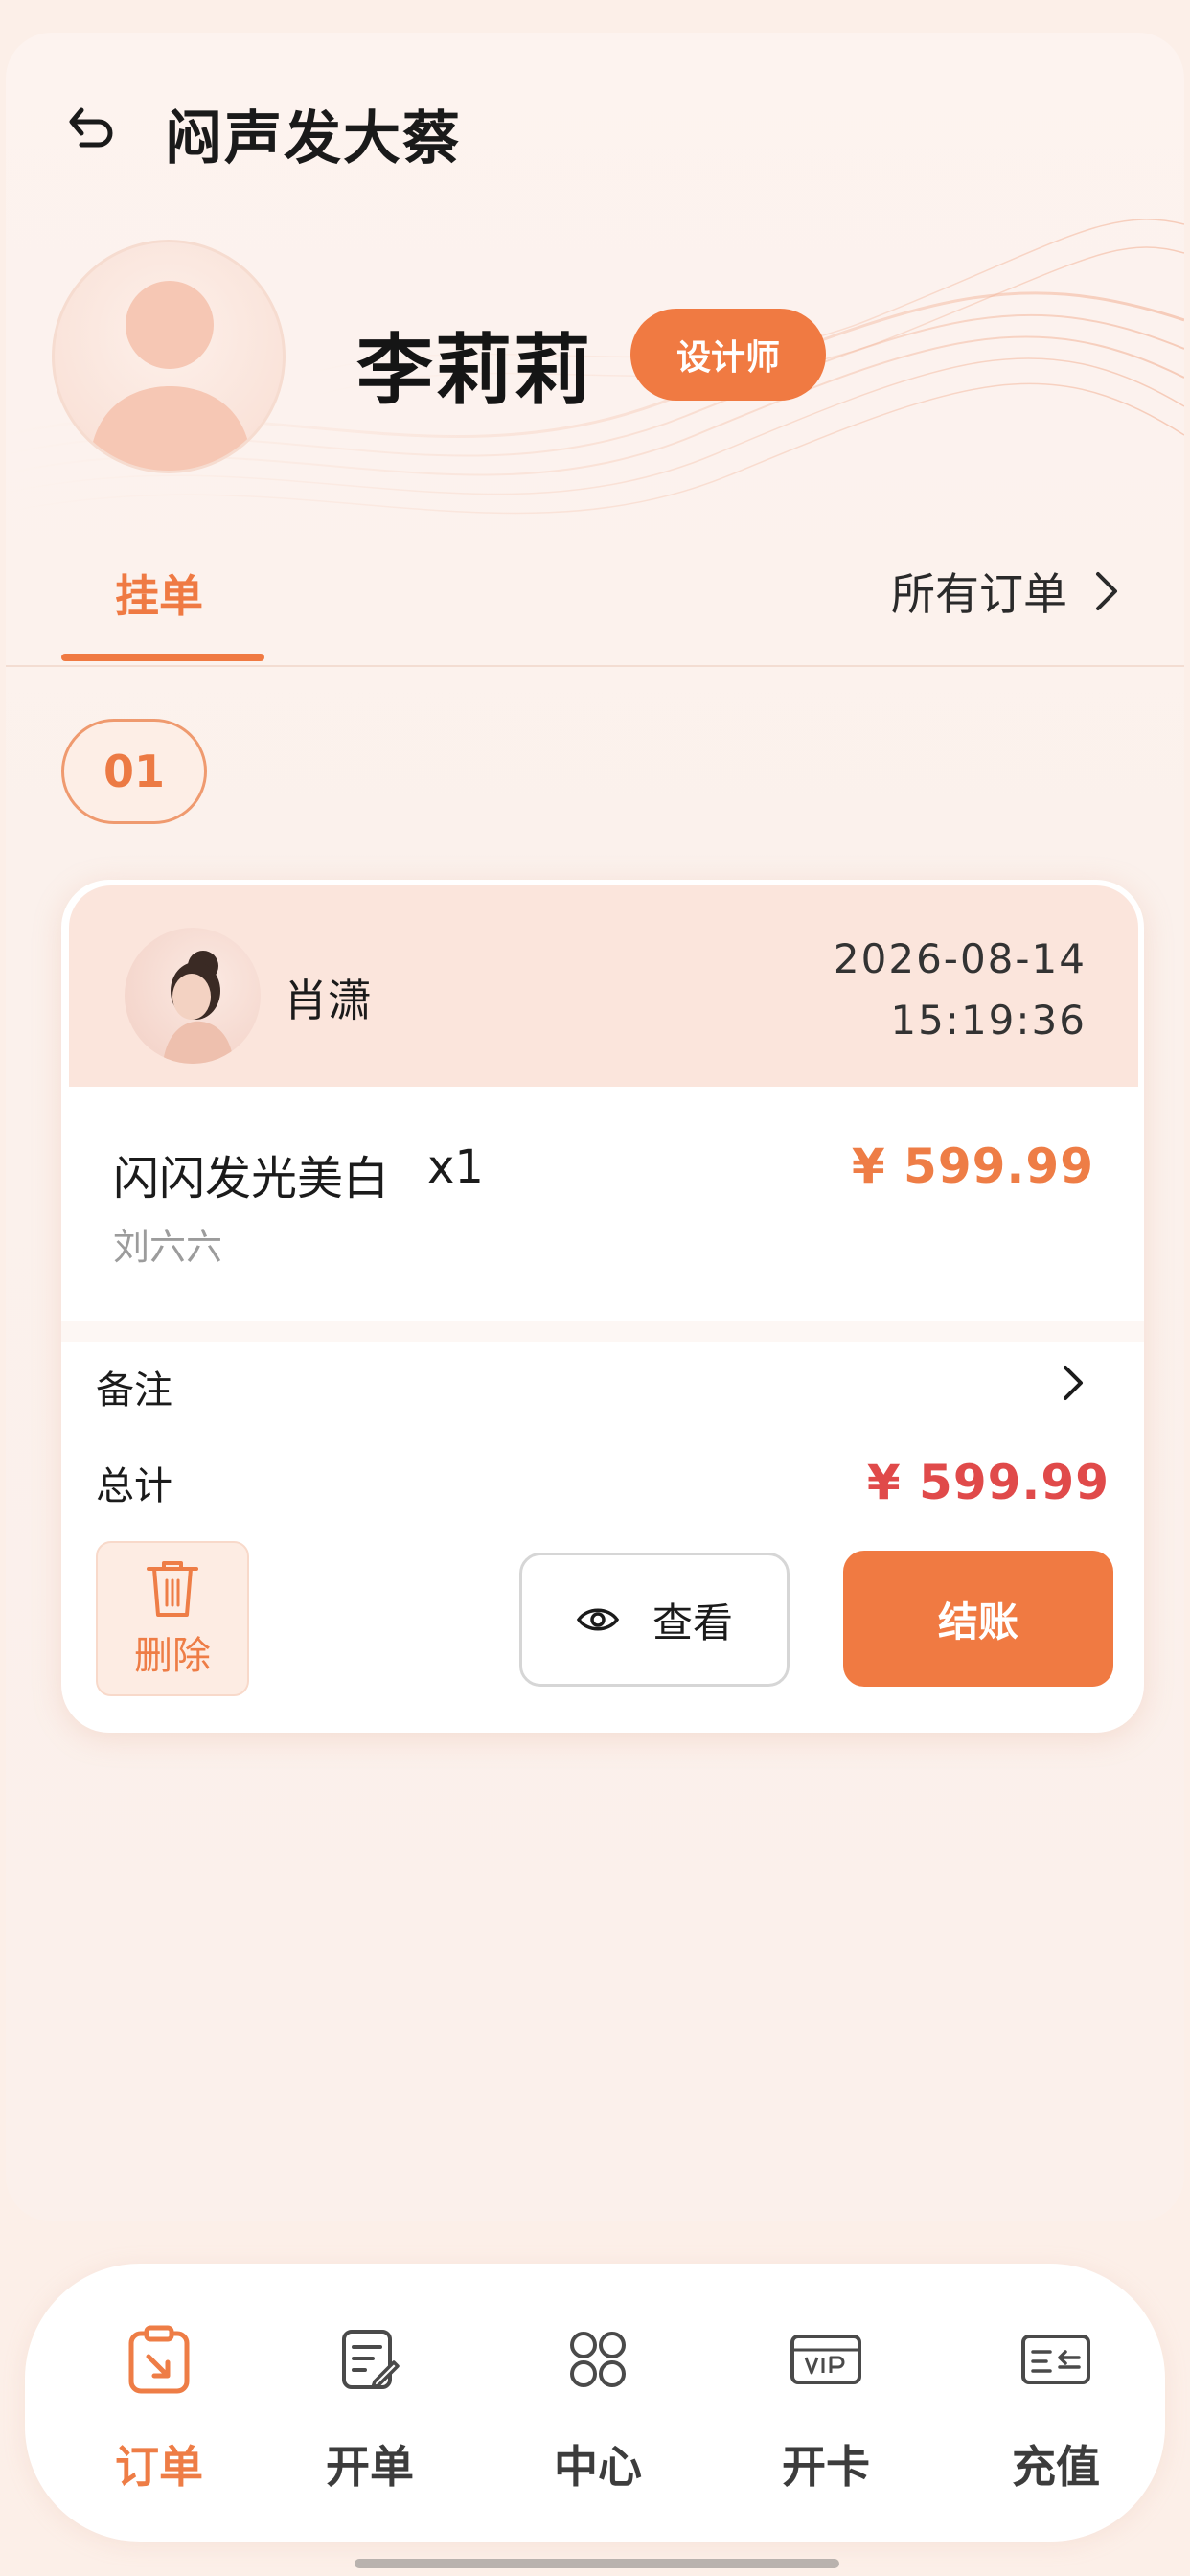 This screenshot has width=1190, height=2576. Describe the element at coordinates (370, 2467) in the screenshot. I see `nav-label: 开单` at that location.